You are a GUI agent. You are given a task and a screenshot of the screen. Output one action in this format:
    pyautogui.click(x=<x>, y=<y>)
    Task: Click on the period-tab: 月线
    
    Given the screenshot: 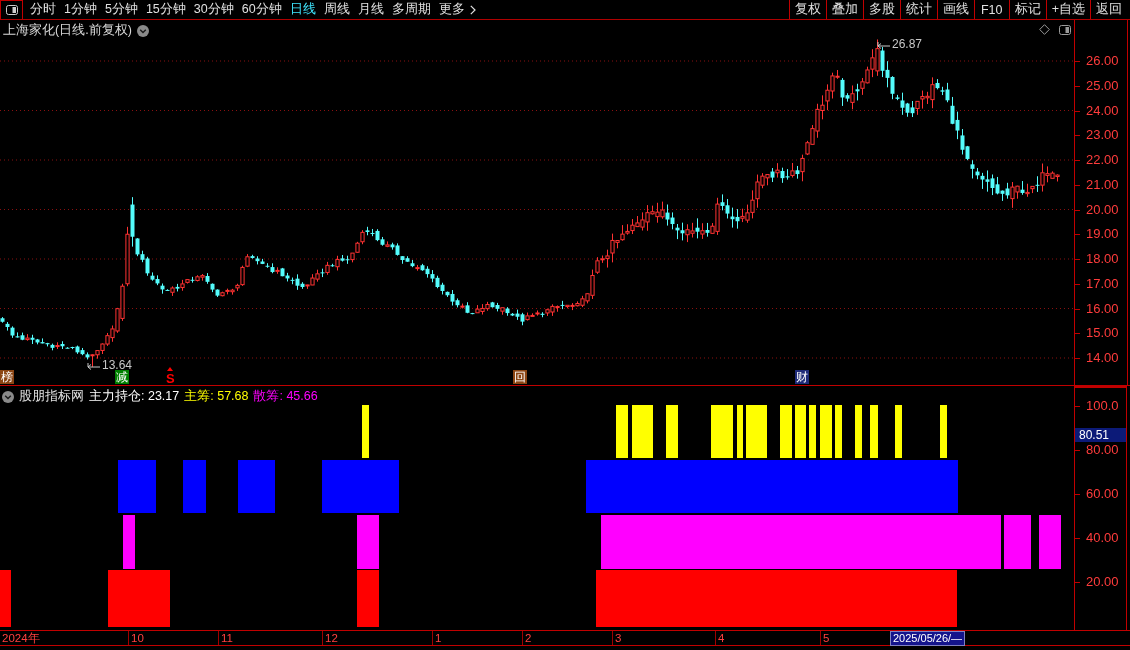 What is the action you would take?
    pyautogui.click(x=370, y=9)
    